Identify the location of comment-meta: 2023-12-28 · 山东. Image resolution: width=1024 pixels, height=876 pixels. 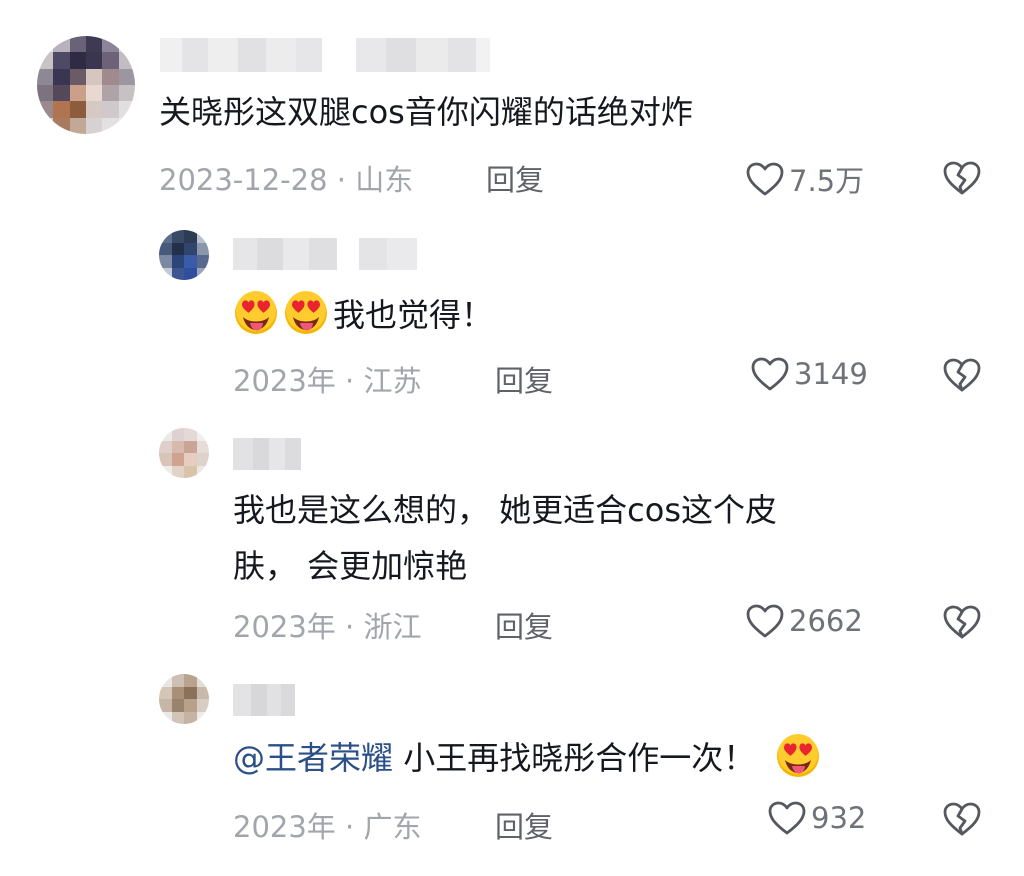
(286, 178).